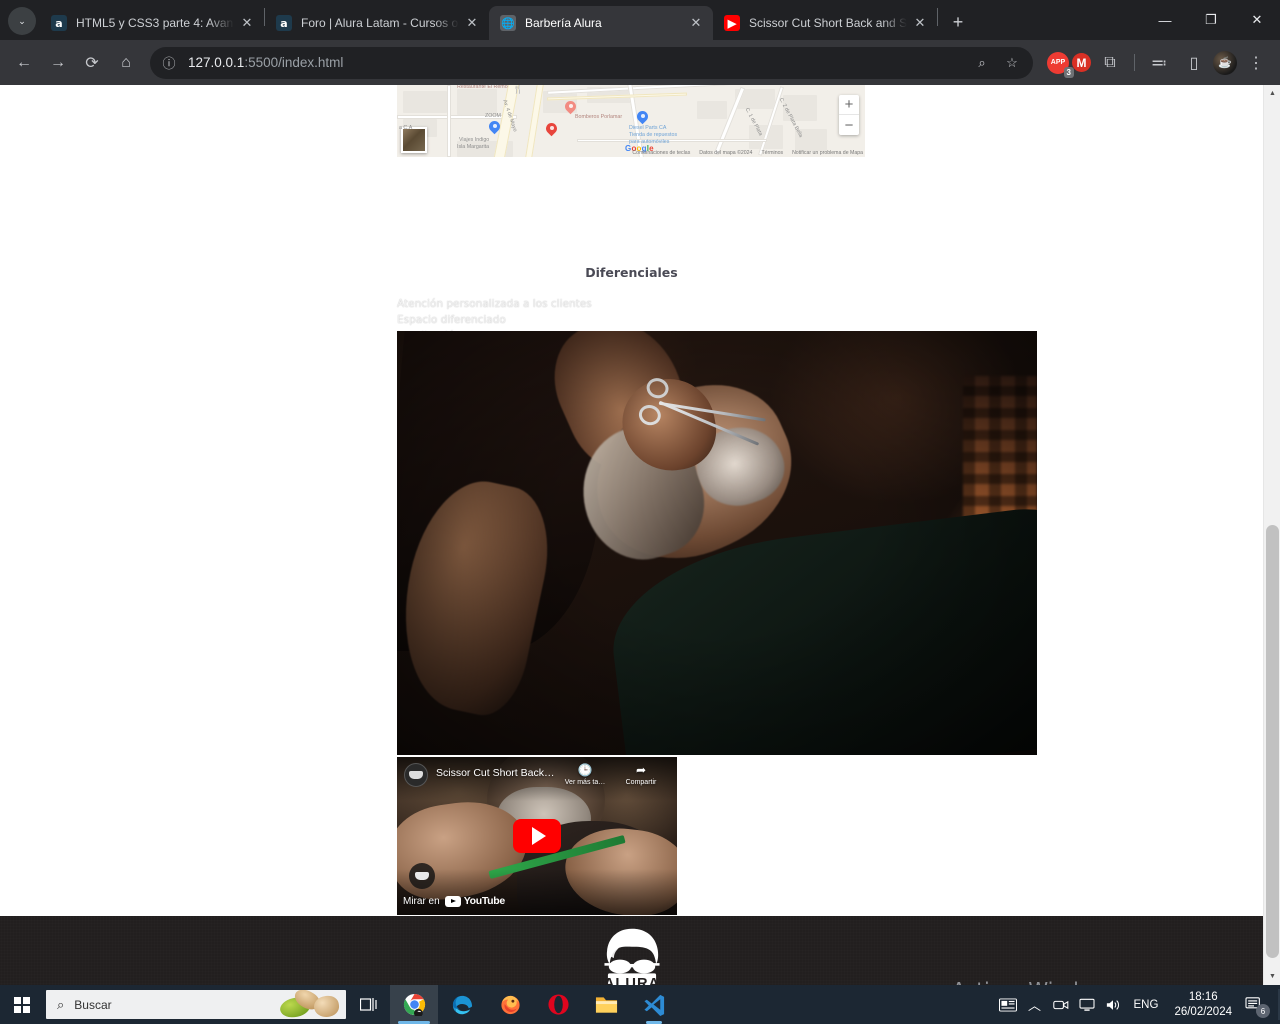 The image size is (1280, 1024). Describe the element at coordinates (1035, 1004) in the screenshot. I see `show-hidden-icons-chevron: ︿` at that location.